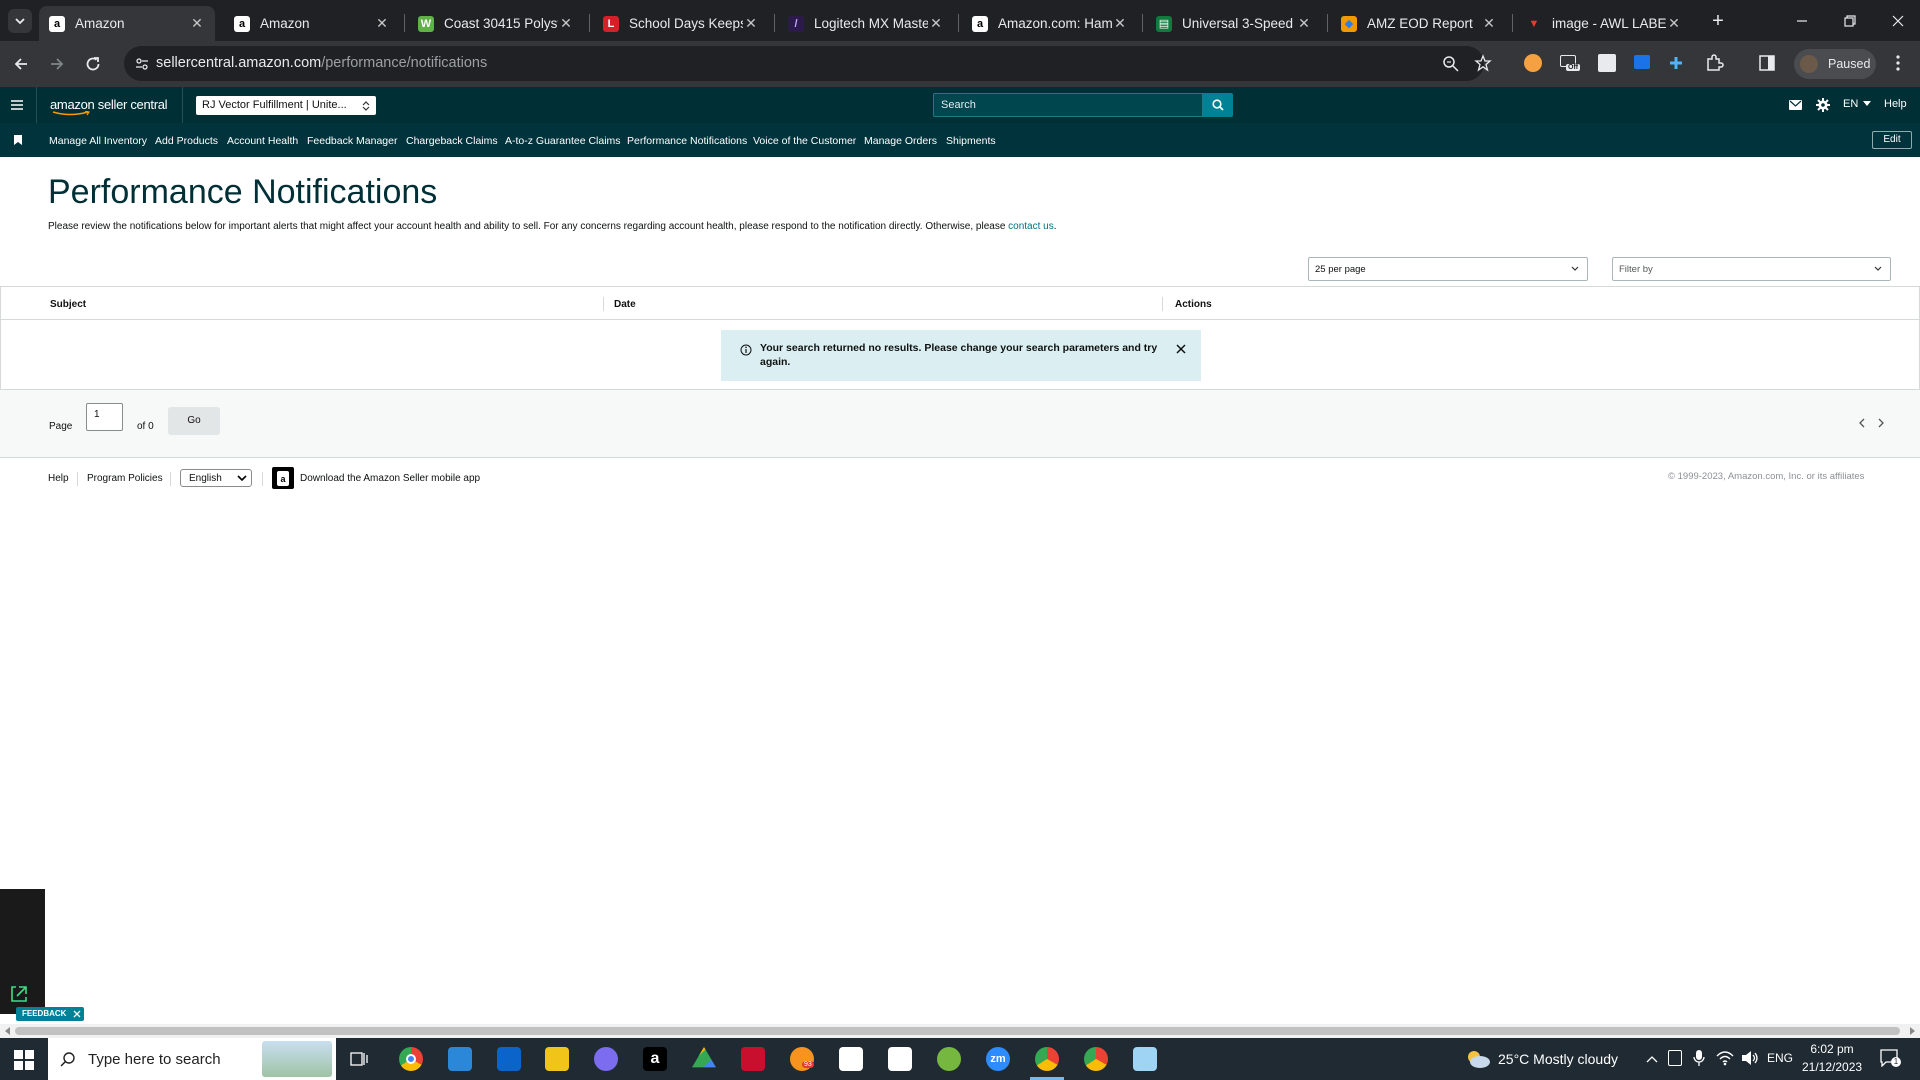 This screenshot has height=1080, width=1920. What do you see at coordinates (1796, 105) in the screenshot?
I see `messages-button` at bounding box center [1796, 105].